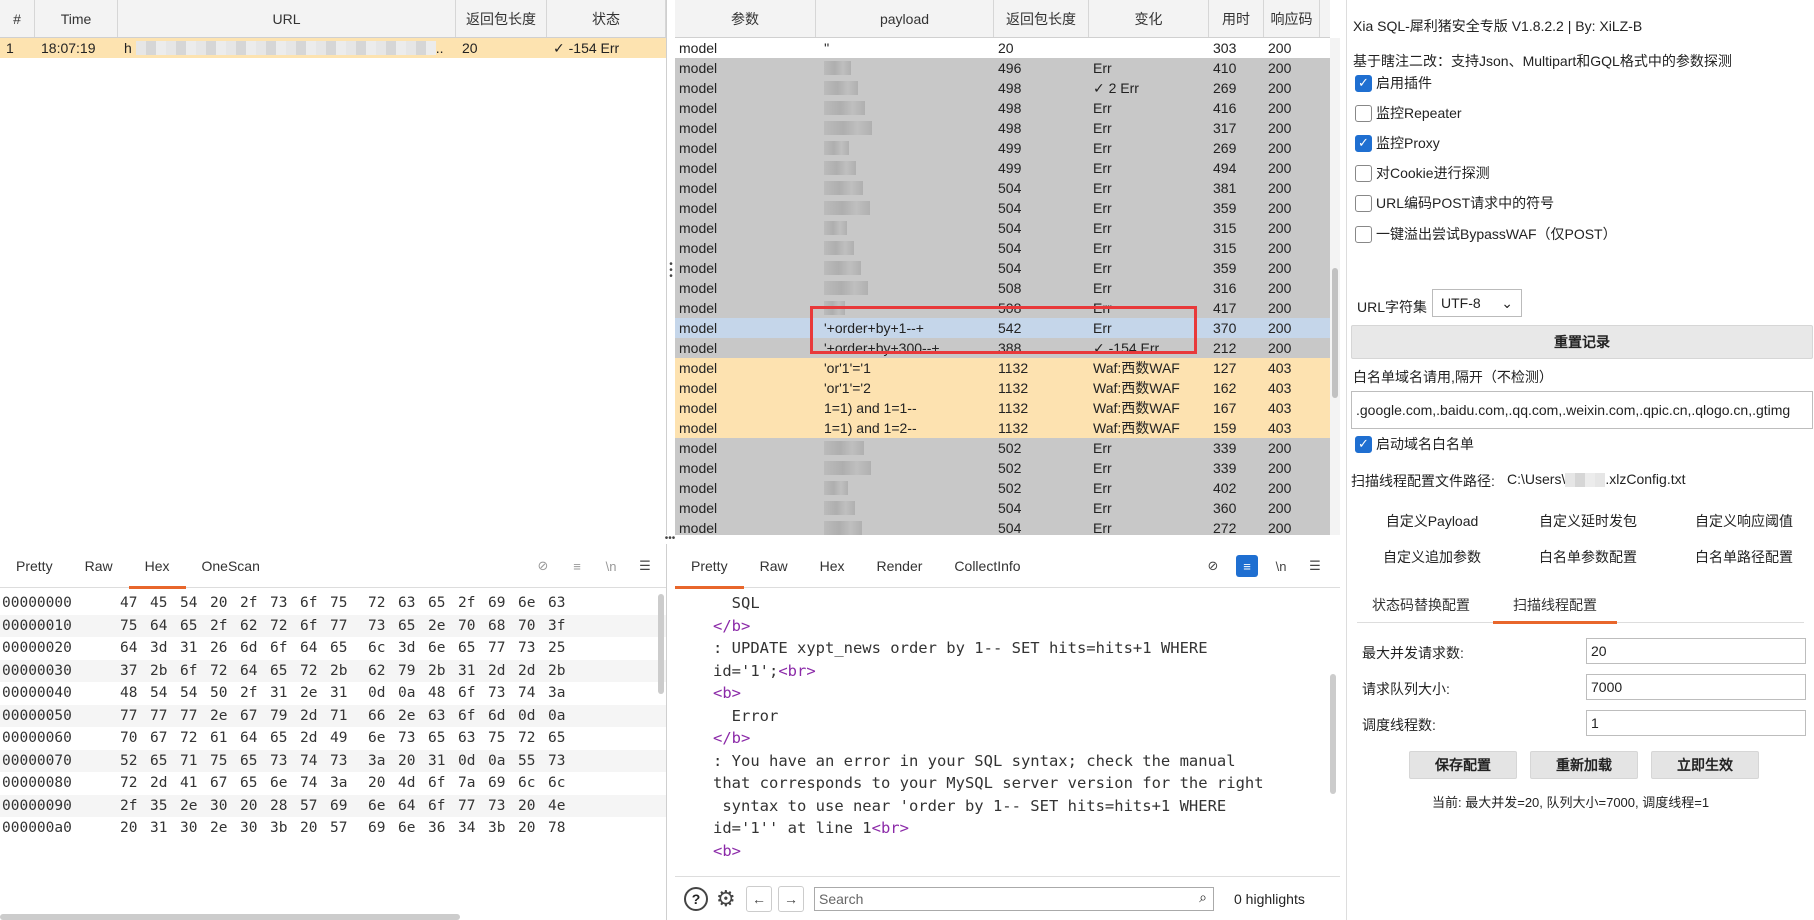 Image resolution: width=1814 pixels, height=920 pixels. I want to click on col-url: URL, so click(287, 18).